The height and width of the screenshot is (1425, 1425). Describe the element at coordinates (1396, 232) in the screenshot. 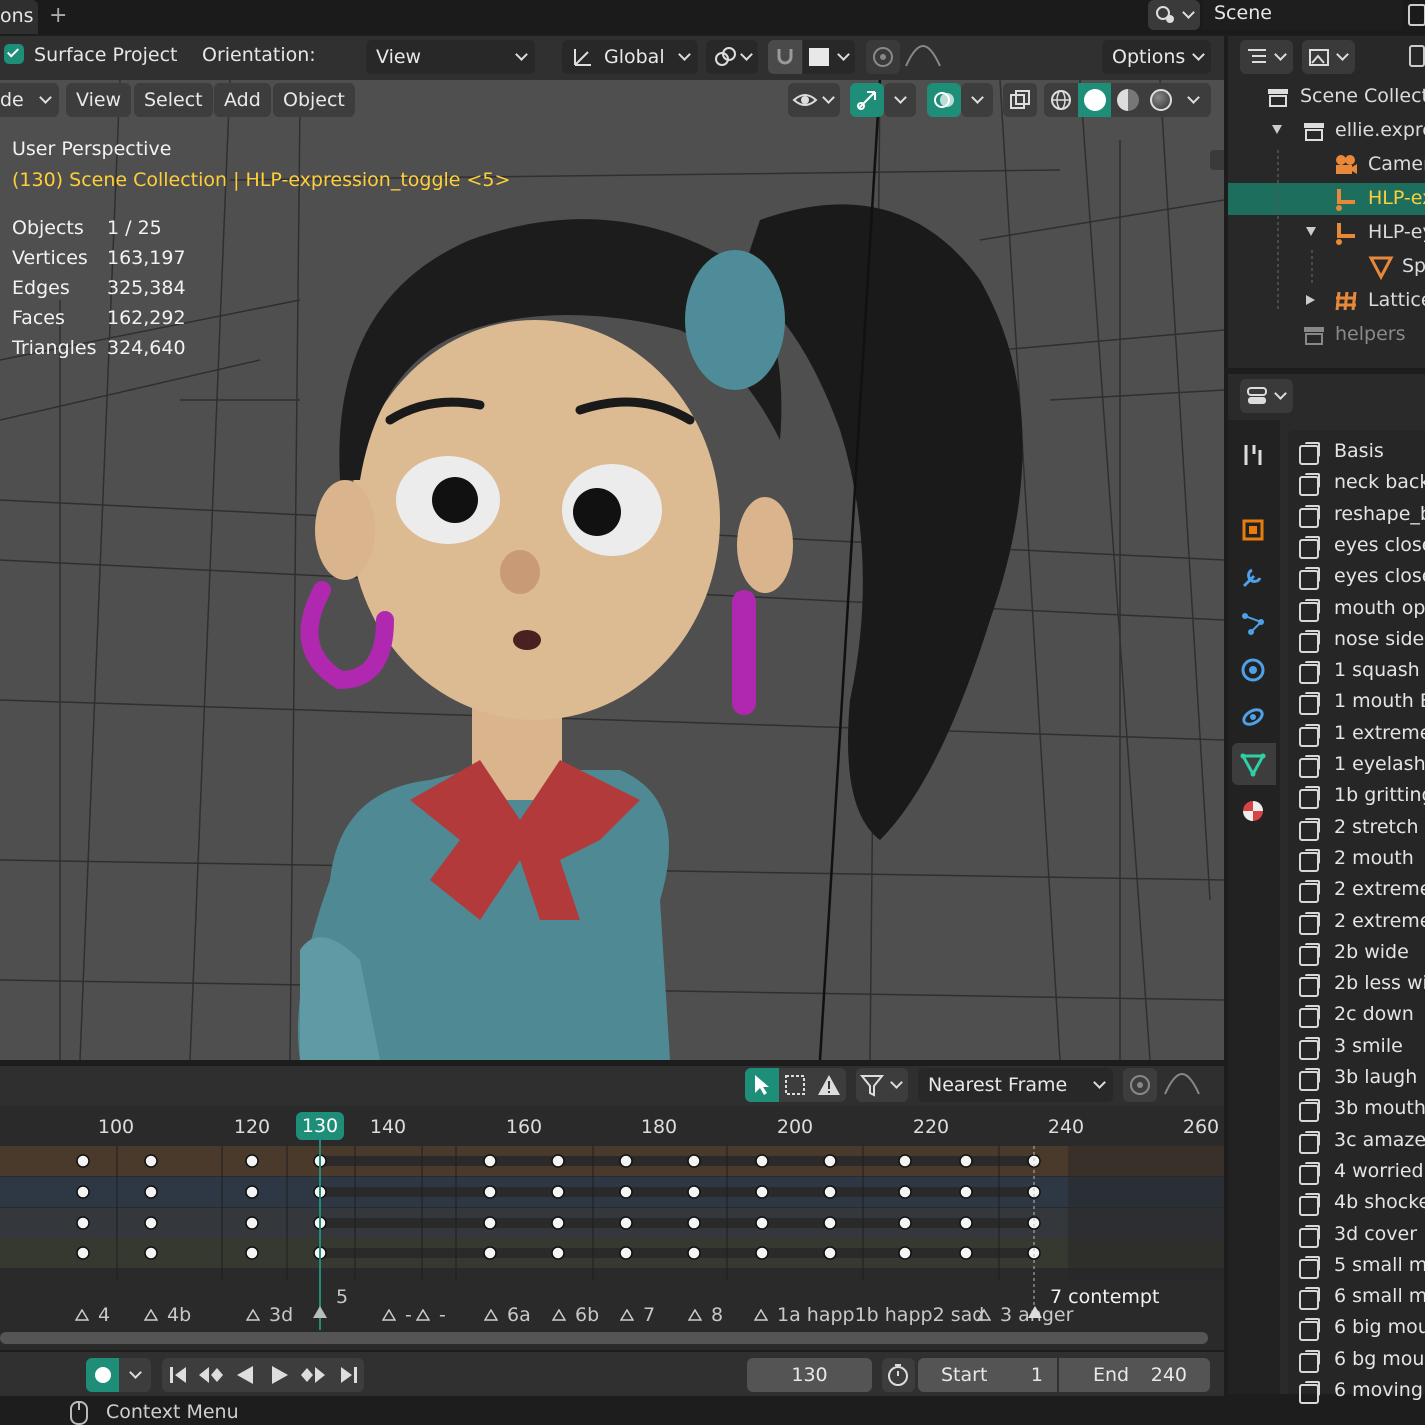

I see `outliner-item-label: HLP-ey` at that location.